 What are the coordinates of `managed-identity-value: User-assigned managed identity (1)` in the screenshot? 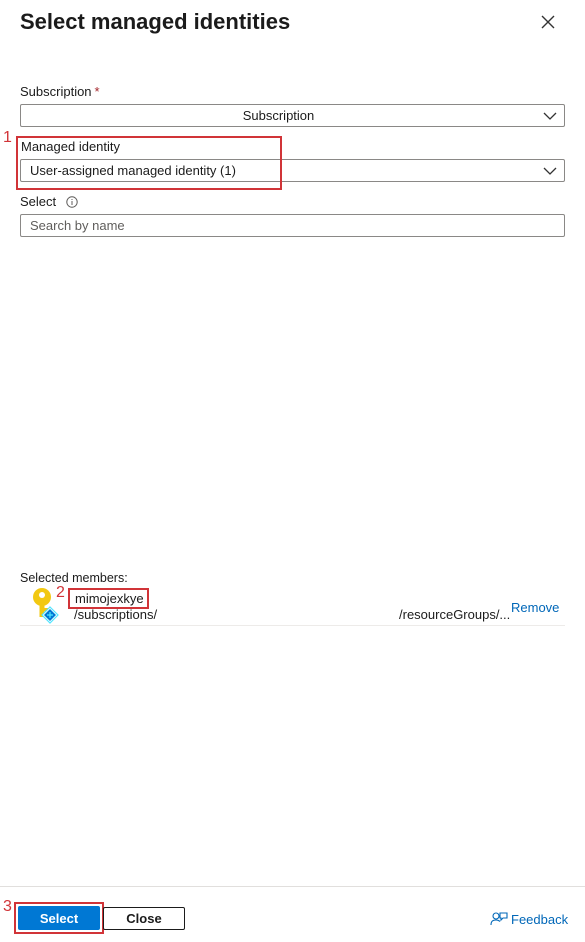 It's located at (133, 170).